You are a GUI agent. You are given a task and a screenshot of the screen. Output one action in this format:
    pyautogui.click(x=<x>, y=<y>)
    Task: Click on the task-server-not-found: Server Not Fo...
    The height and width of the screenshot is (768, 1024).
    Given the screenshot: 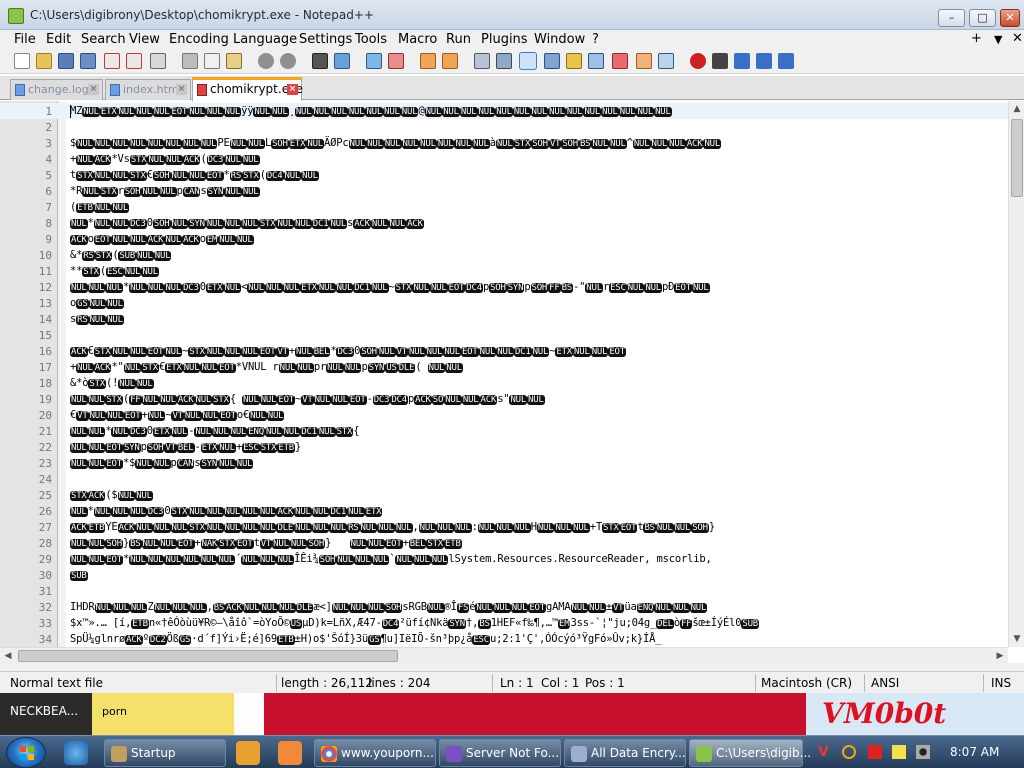 What is the action you would take?
    pyautogui.click(x=500, y=753)
    